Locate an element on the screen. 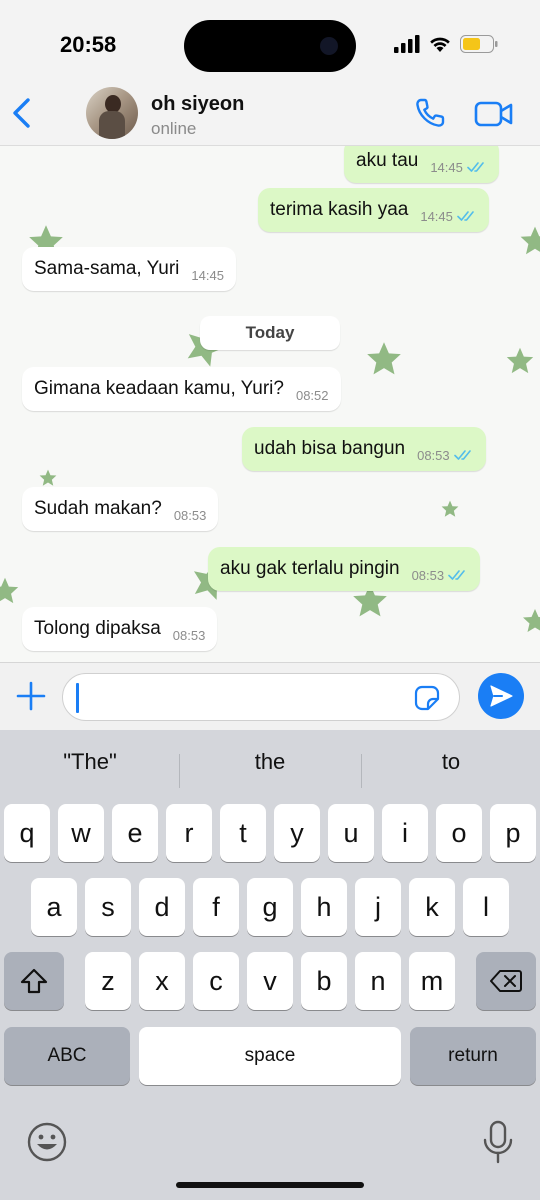 Image resolution: width=540 pixels, height=1200 pixels. message-bubble-incoming: Sama-sama, Yuri 14:45 is located at coordinates (129, 269).